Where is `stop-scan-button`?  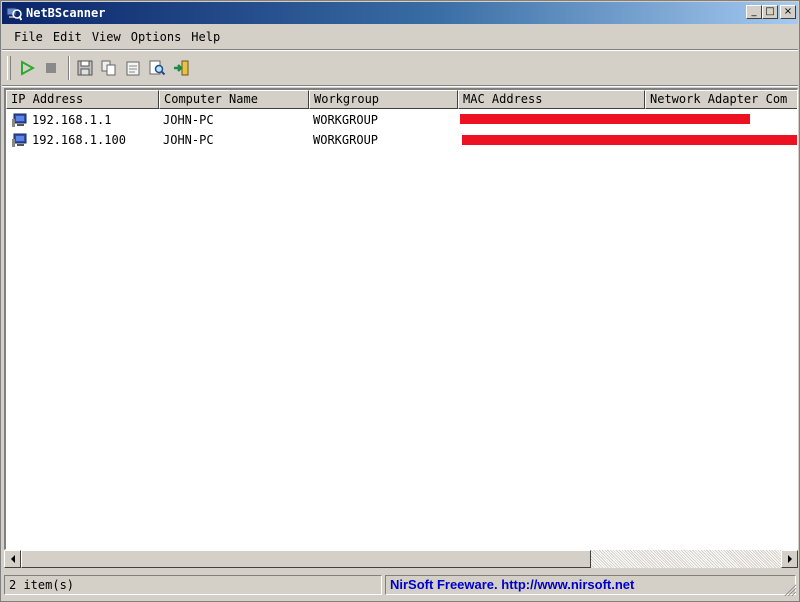
stop-scan-button is located at coordinates (51, 68).